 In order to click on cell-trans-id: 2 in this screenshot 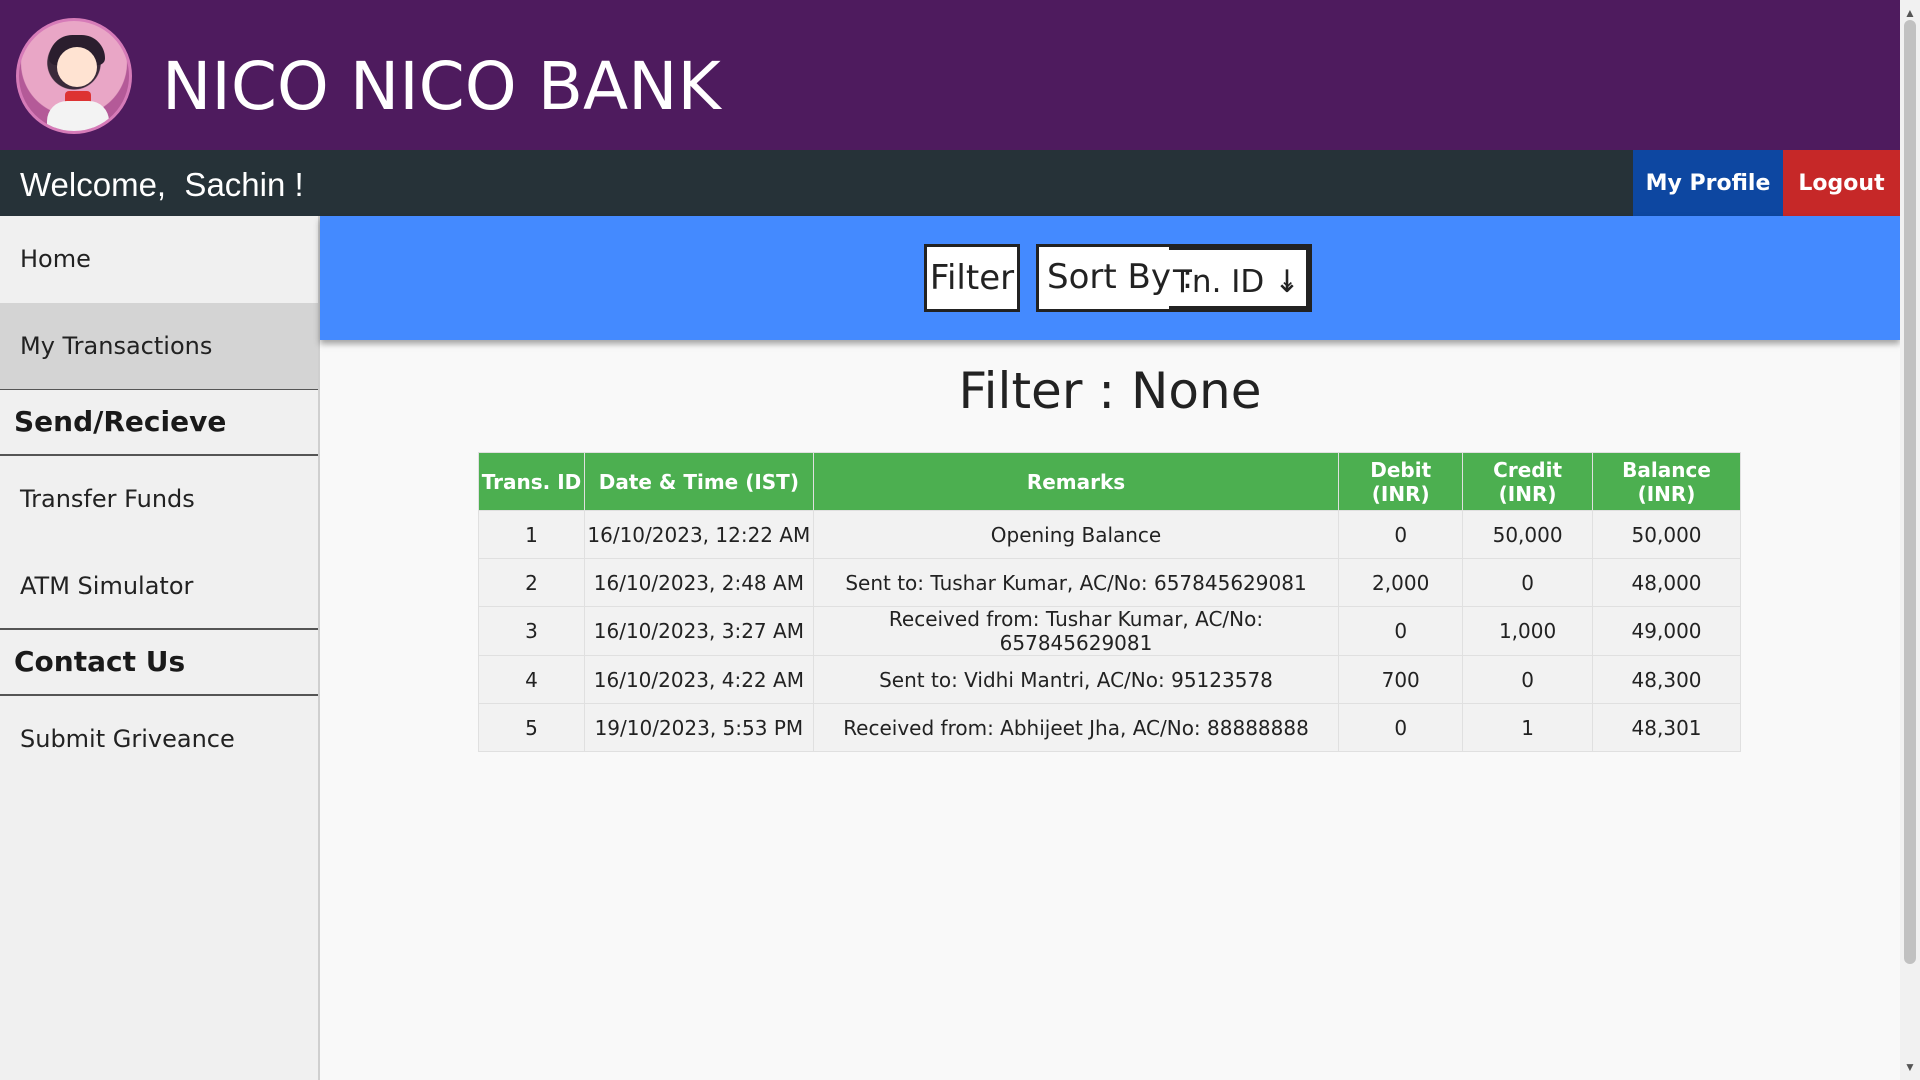, I will do `click(531, 582)`.